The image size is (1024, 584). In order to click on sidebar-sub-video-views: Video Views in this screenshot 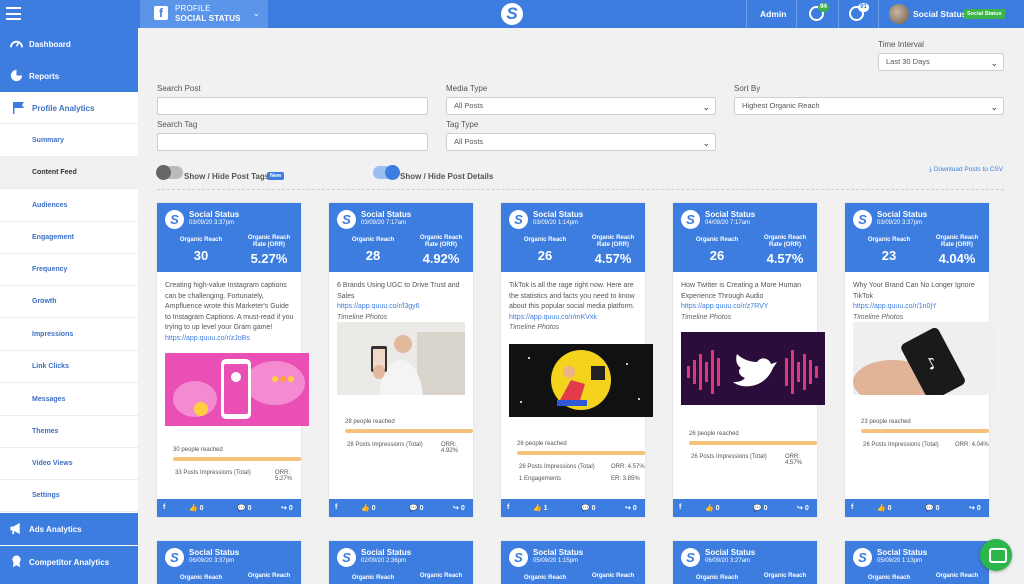, I will do `click(69, 464)`.